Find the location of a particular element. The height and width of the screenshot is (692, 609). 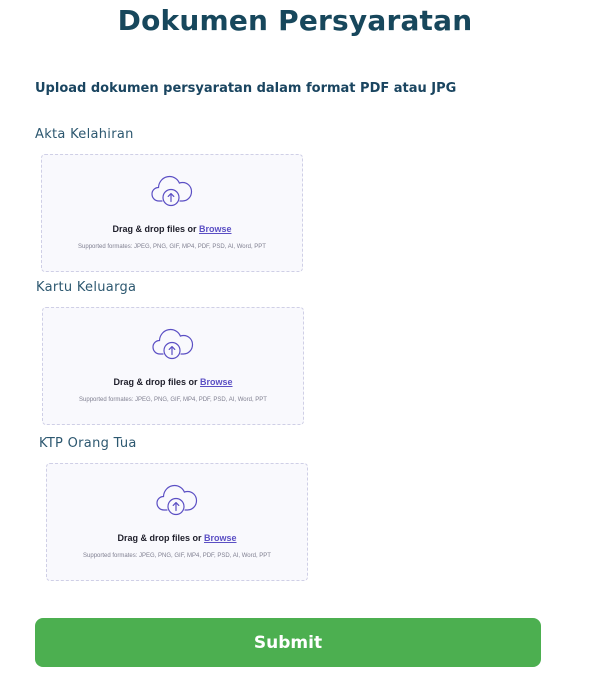

page-title: Dokumen Persyaratan is located at coordinates (295, 20).